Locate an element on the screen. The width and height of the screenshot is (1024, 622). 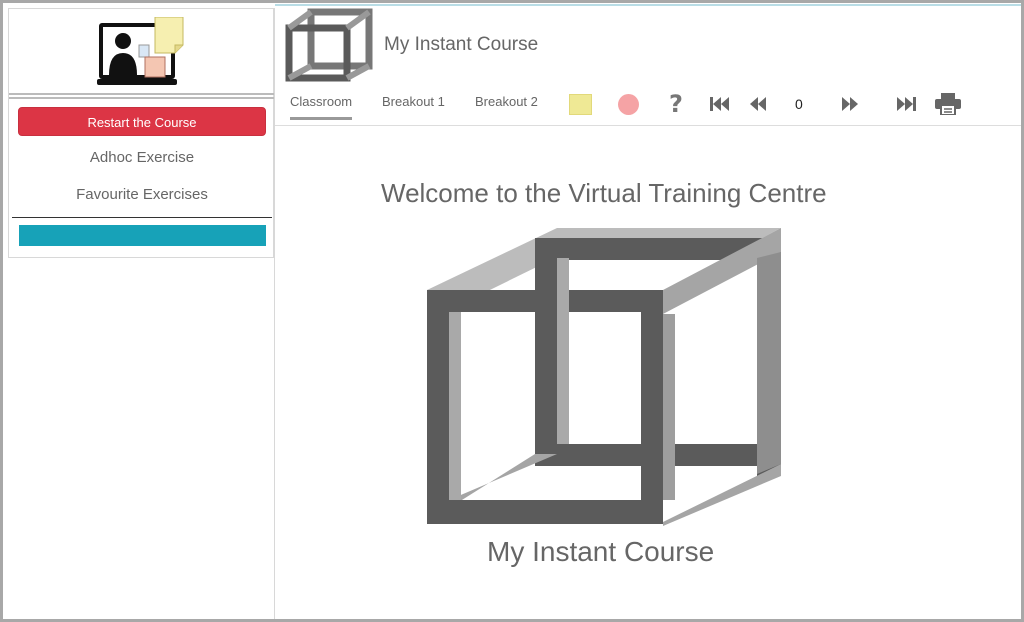
favourite-exercises-link: Favourite Exercises is located at coordinates (142, 194).